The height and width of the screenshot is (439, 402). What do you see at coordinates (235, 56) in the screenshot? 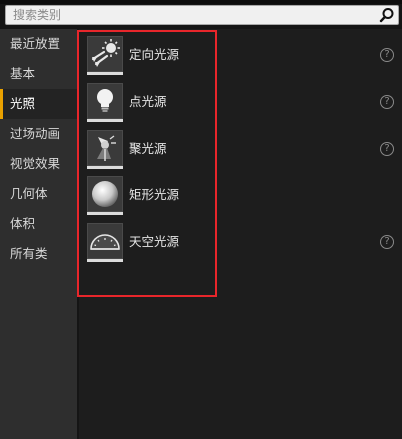
I see `light-item-directional: 定向光源` at bounding box center [235, 56].